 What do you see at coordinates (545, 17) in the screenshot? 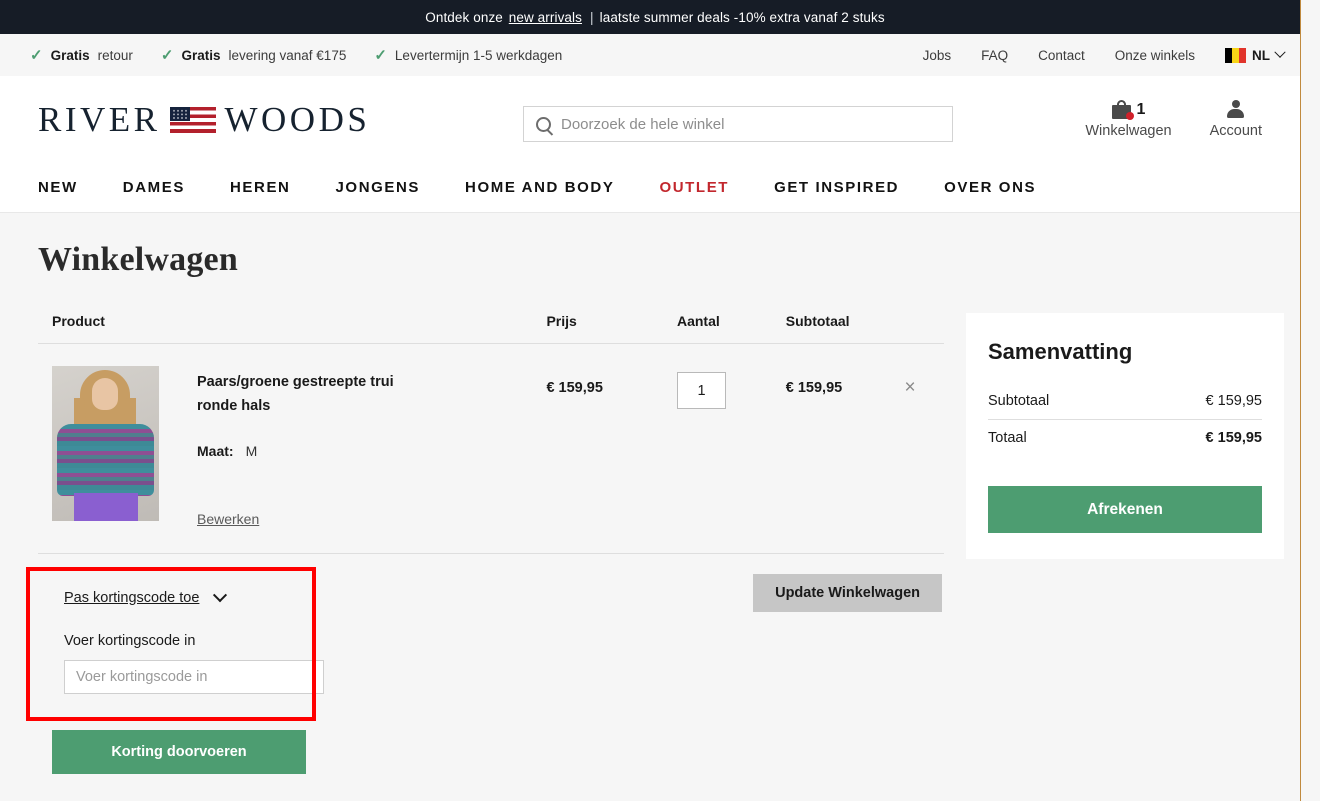
I see `announcement-link: new arrivals` at bounding box center [545, 17].